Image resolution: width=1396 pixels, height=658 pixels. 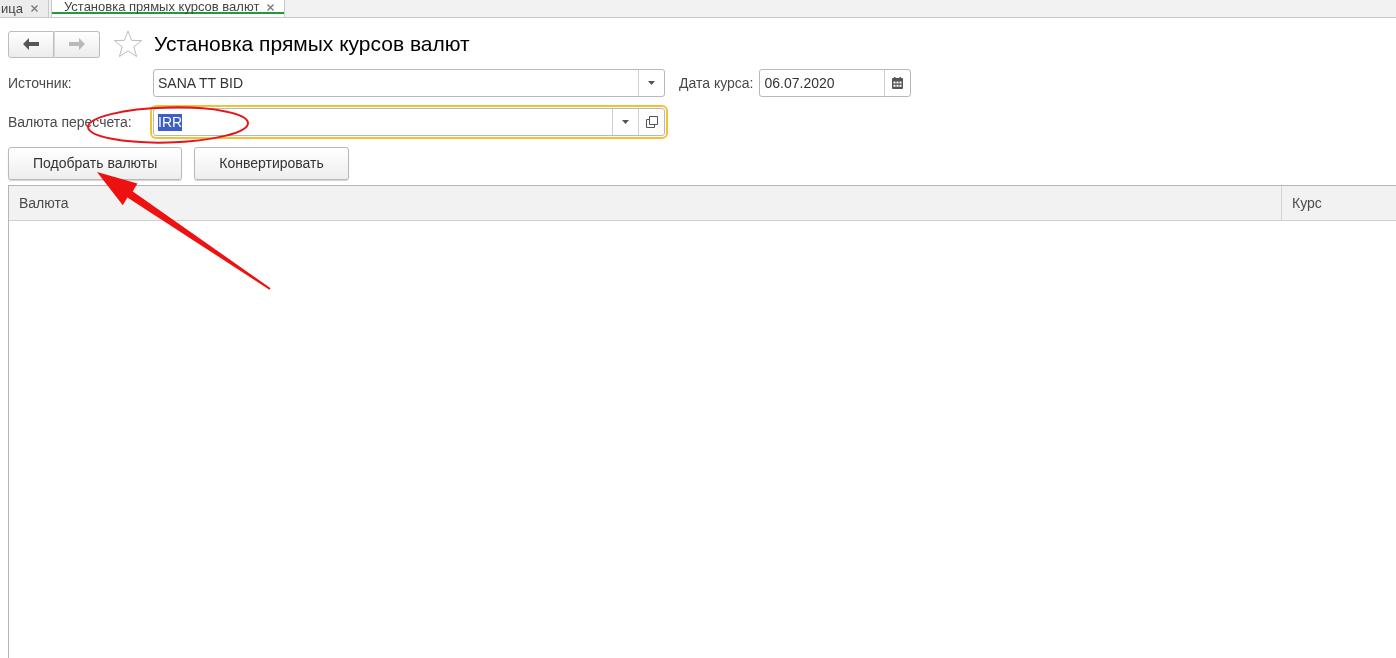 I want to click on field-label: Источник:, so click(x=40, y=83).